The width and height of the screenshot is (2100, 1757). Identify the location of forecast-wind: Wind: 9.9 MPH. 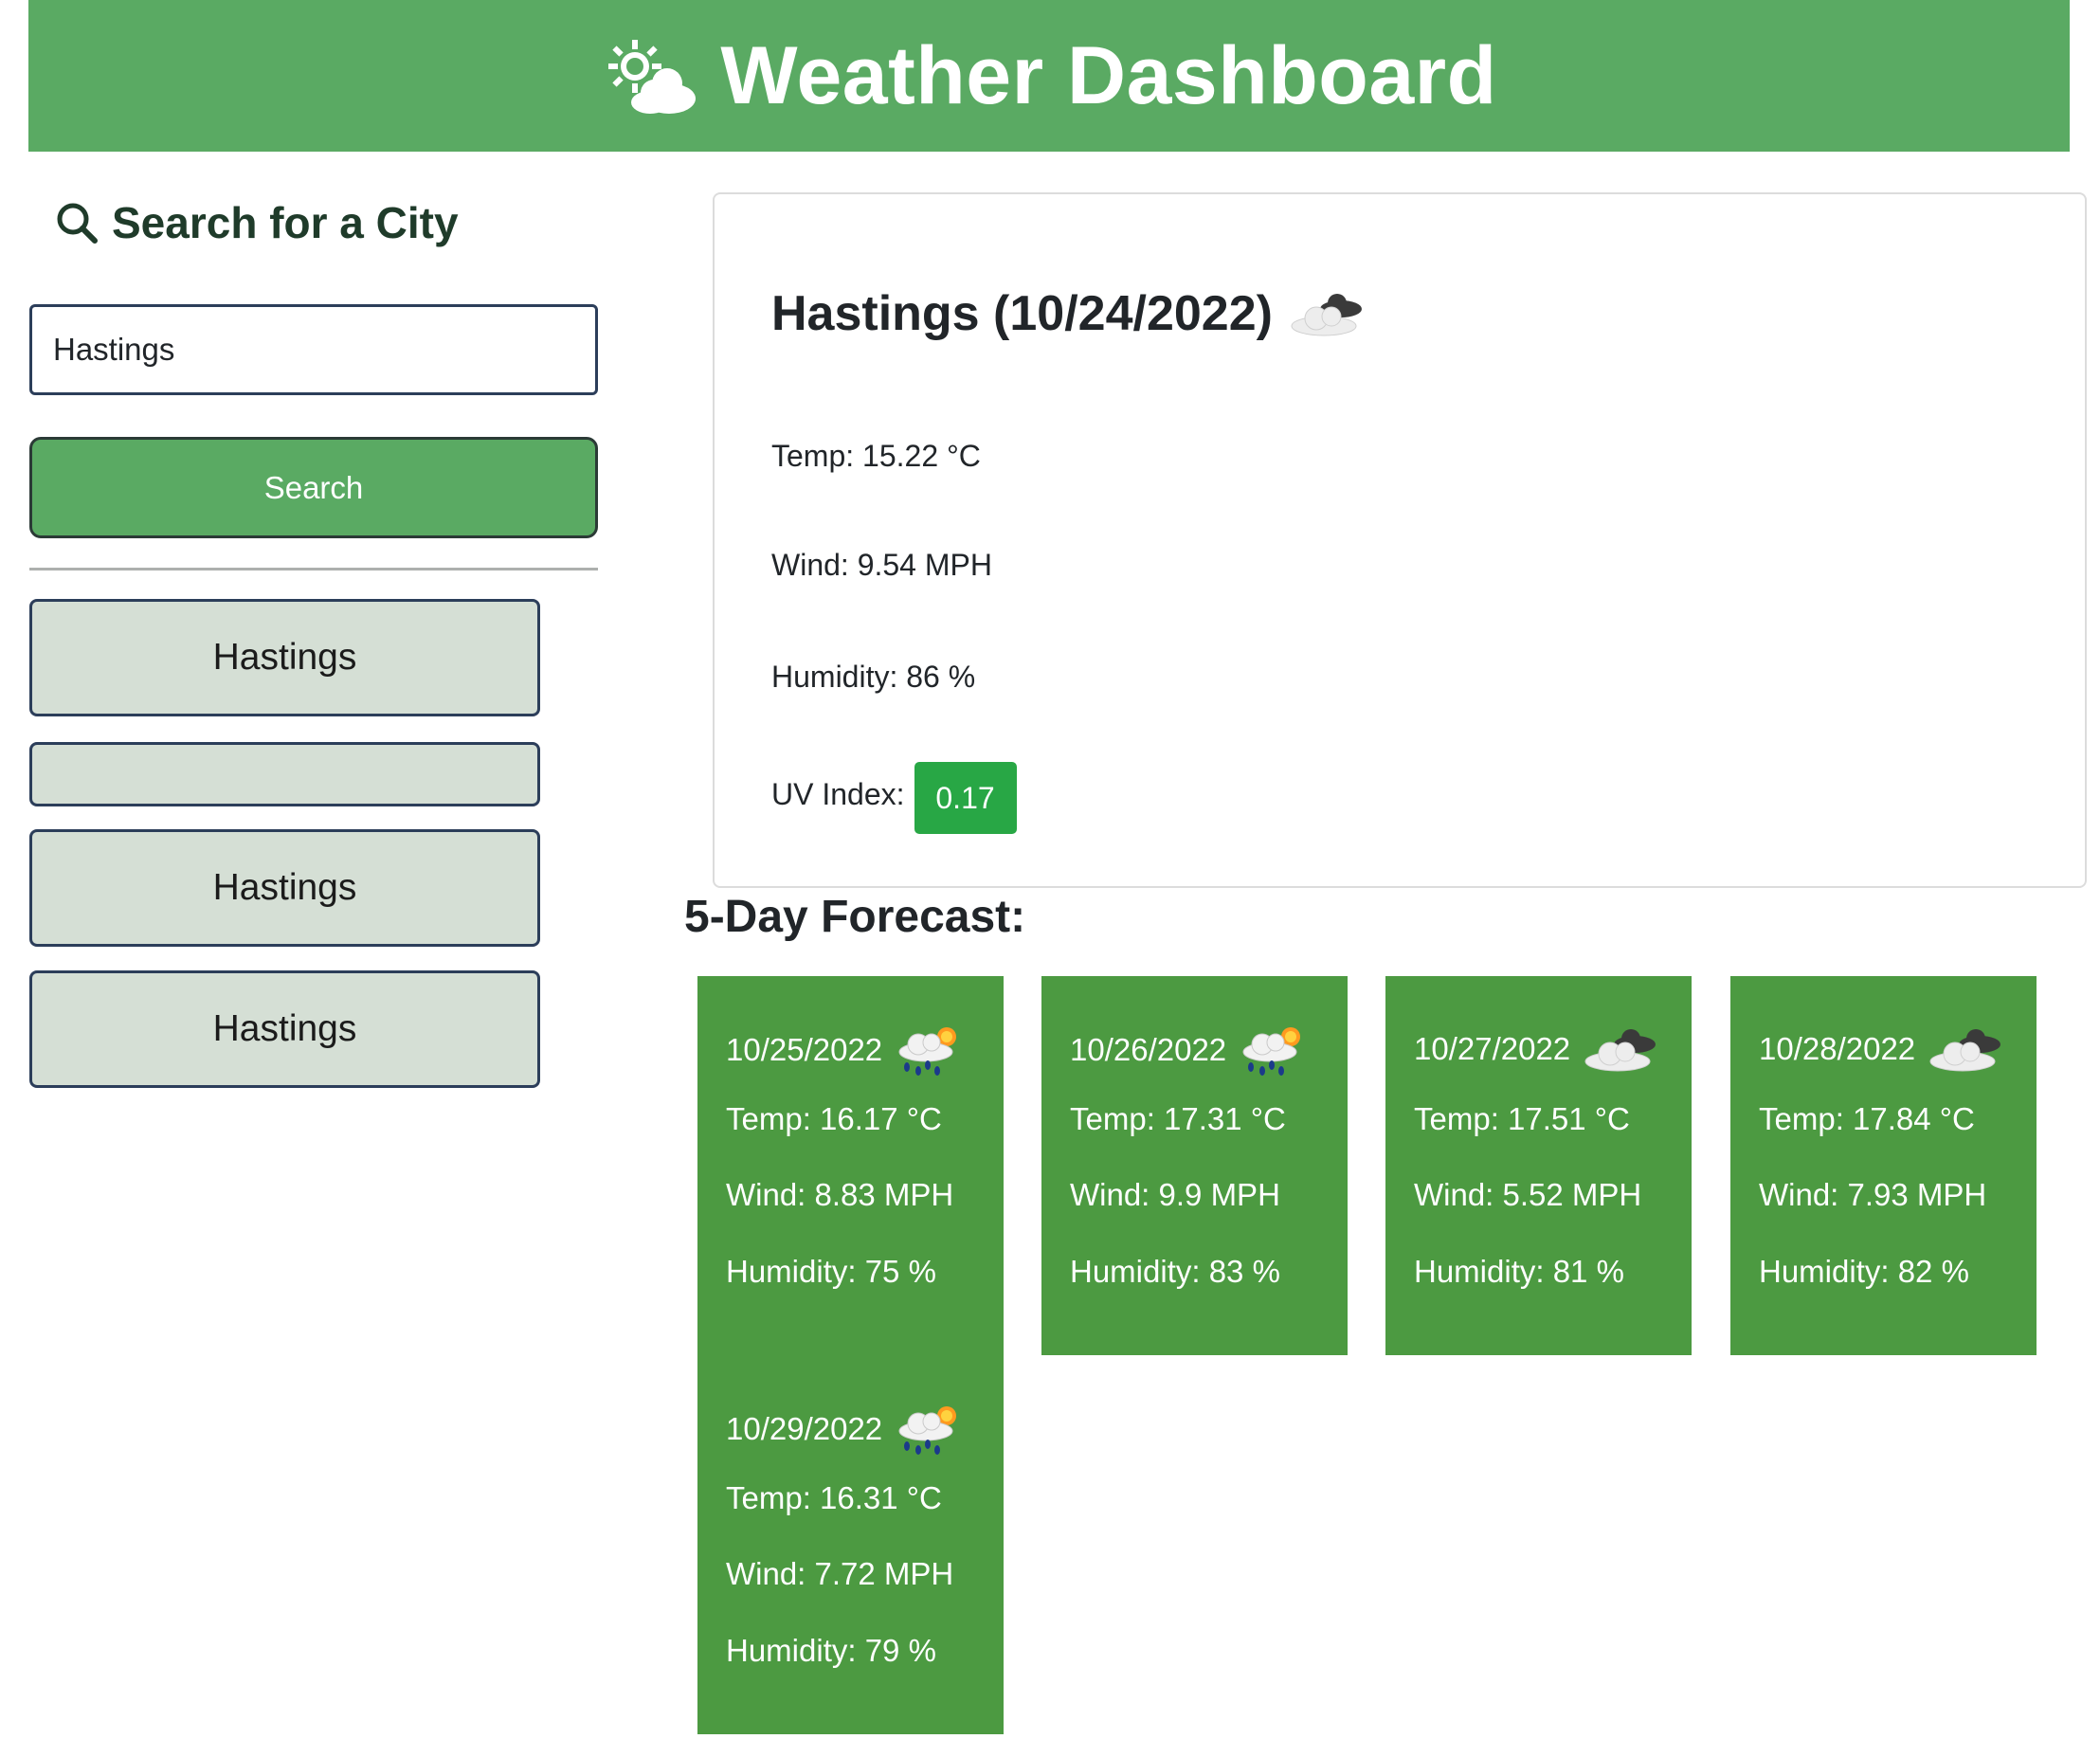
(1175, 1194).